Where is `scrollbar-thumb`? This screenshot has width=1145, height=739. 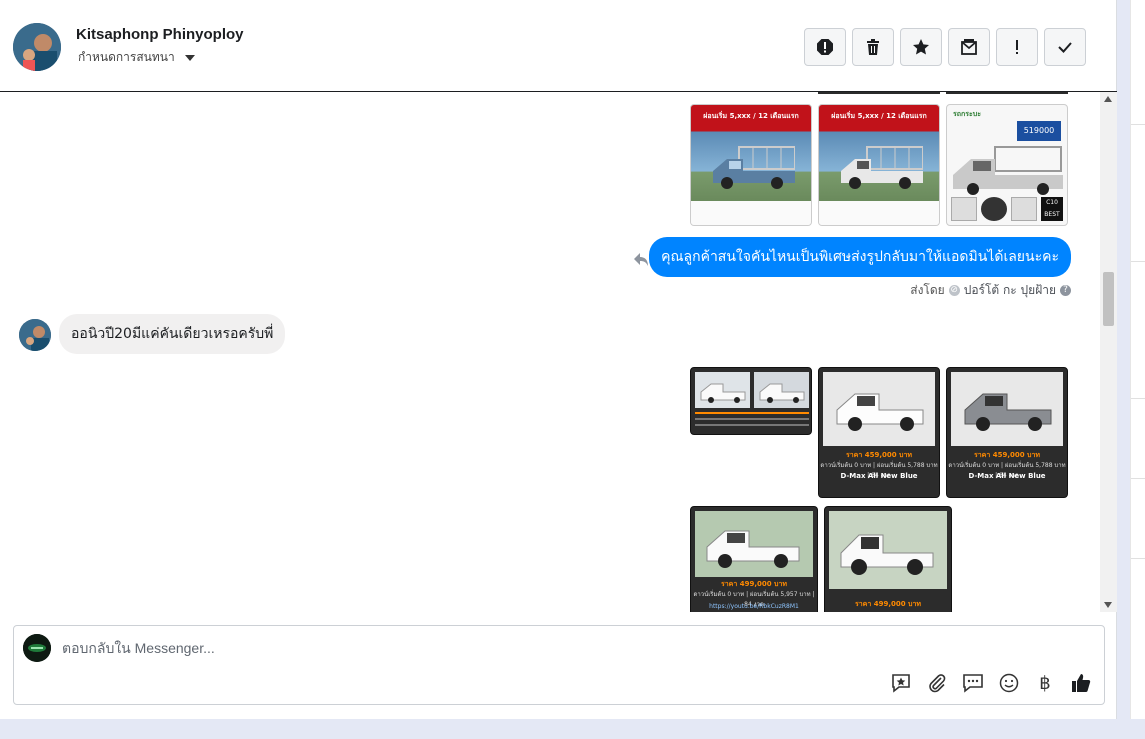
scrollbar-thumb is located at coordinates (1108, 299).